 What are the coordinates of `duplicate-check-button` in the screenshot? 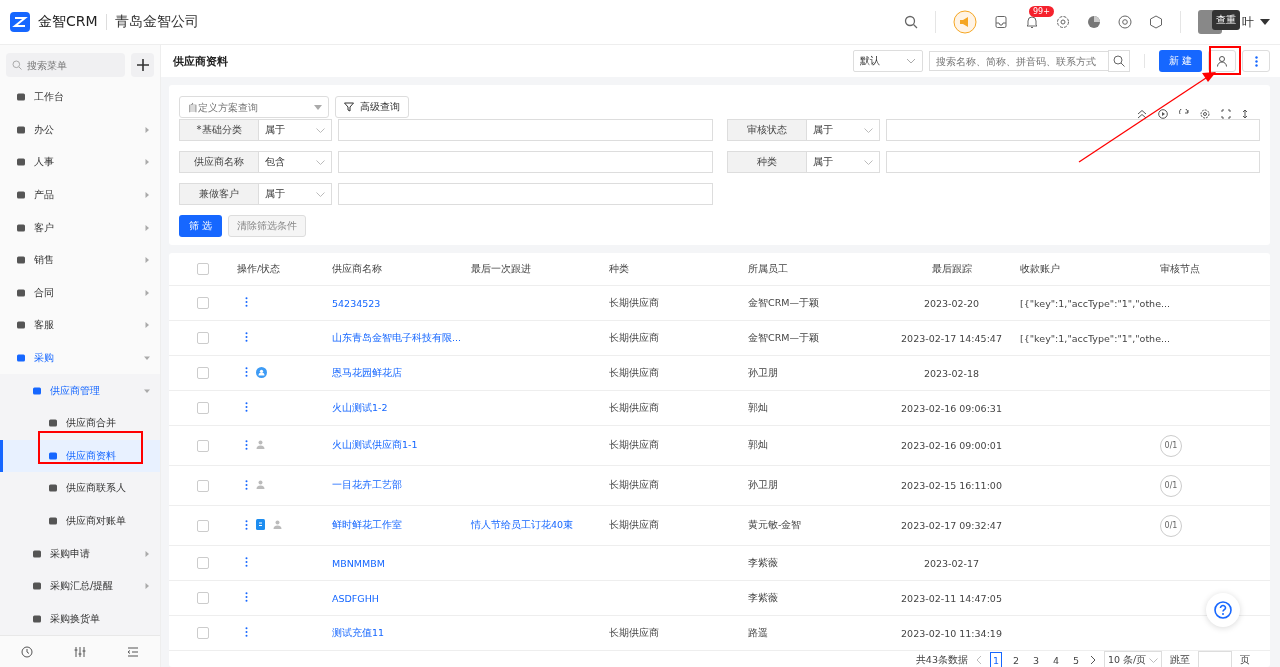 It's located at (1222, 61).